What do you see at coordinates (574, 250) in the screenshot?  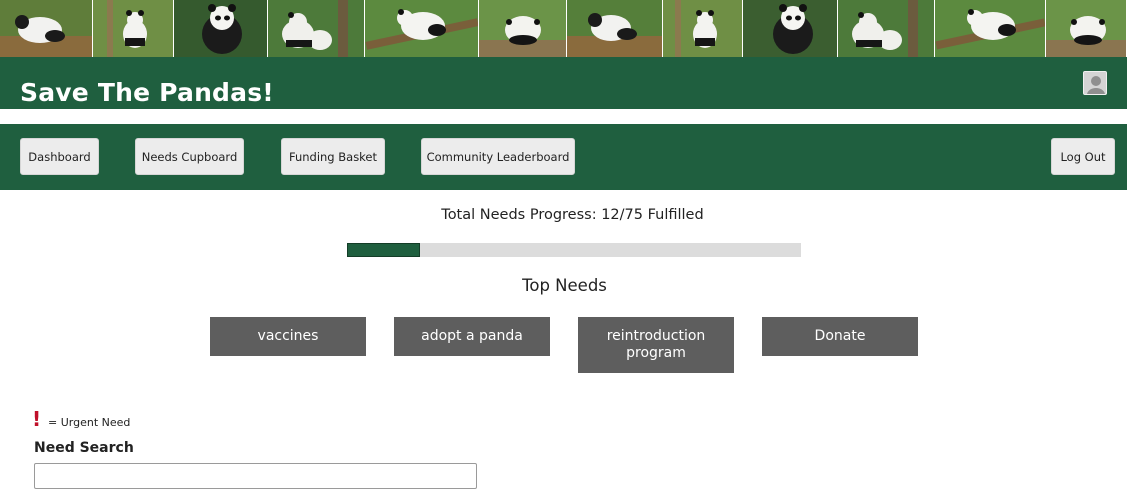 I see `needs-progress-bar` at bounding box center [574, 250].